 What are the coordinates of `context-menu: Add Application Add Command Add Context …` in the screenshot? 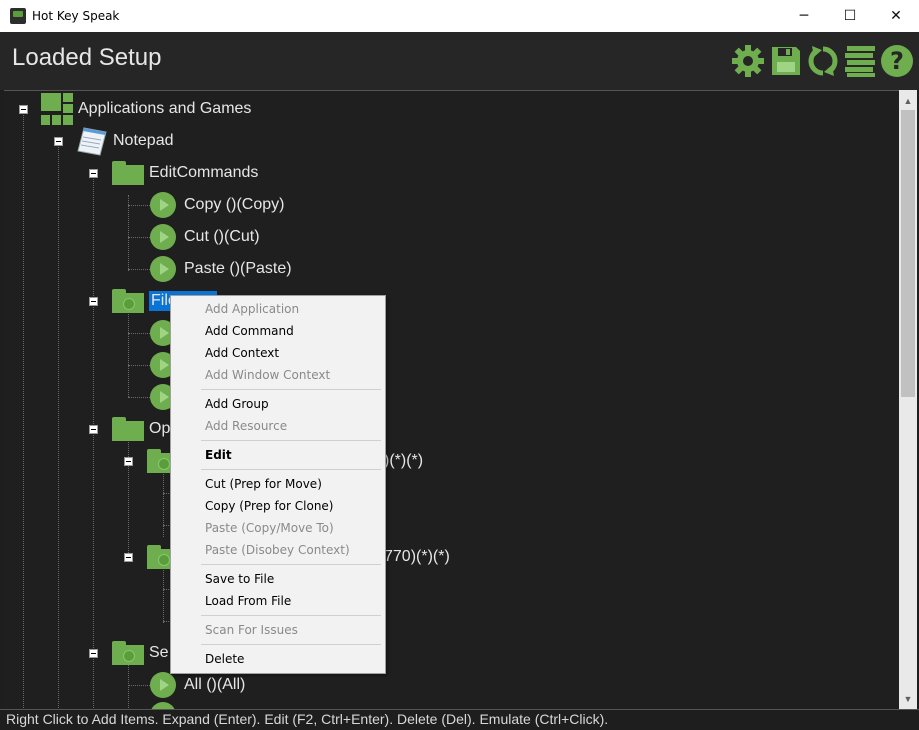 It's located at (278, 484).